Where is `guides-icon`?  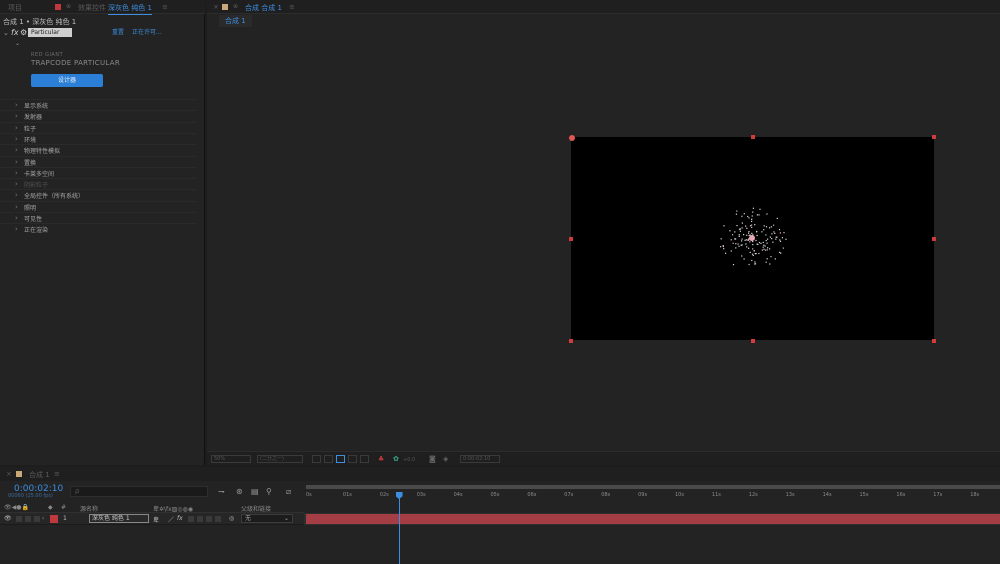 guides-icon is located at coordinates (352, 459).